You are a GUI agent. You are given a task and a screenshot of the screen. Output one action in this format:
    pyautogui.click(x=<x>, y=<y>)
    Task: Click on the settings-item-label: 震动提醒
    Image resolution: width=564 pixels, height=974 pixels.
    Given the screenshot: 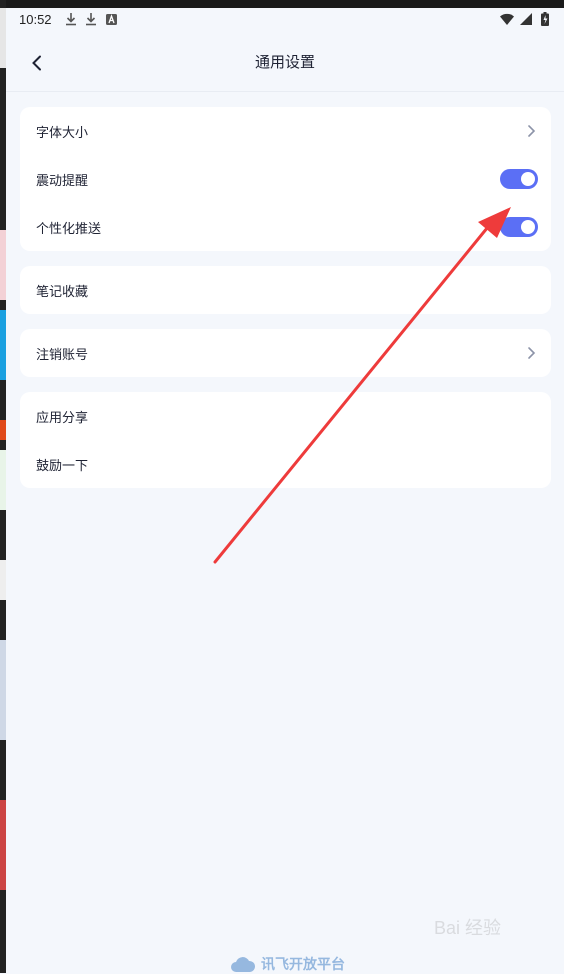 What is the action you would take?
    pyautogui.click(x=62, y=181)
    